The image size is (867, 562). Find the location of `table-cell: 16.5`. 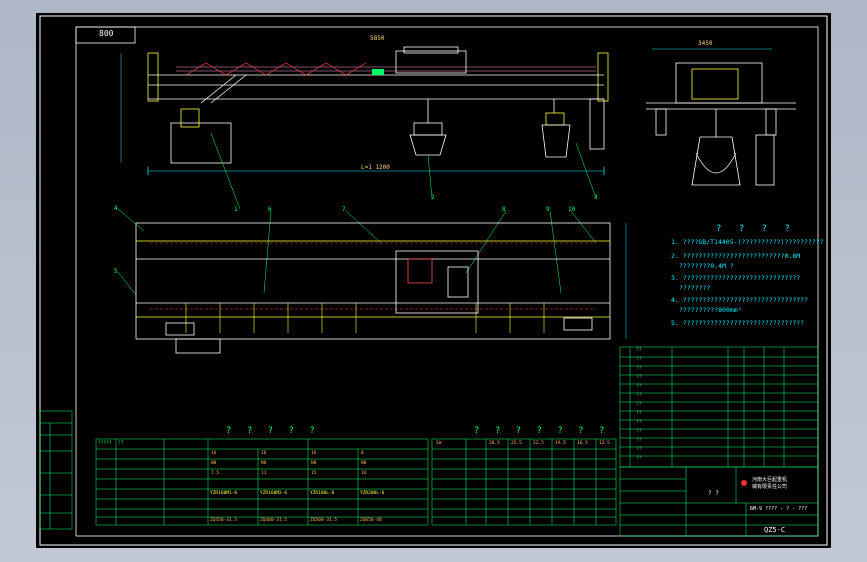

table-cell: 16.5 is located at coordinates (582, 443).